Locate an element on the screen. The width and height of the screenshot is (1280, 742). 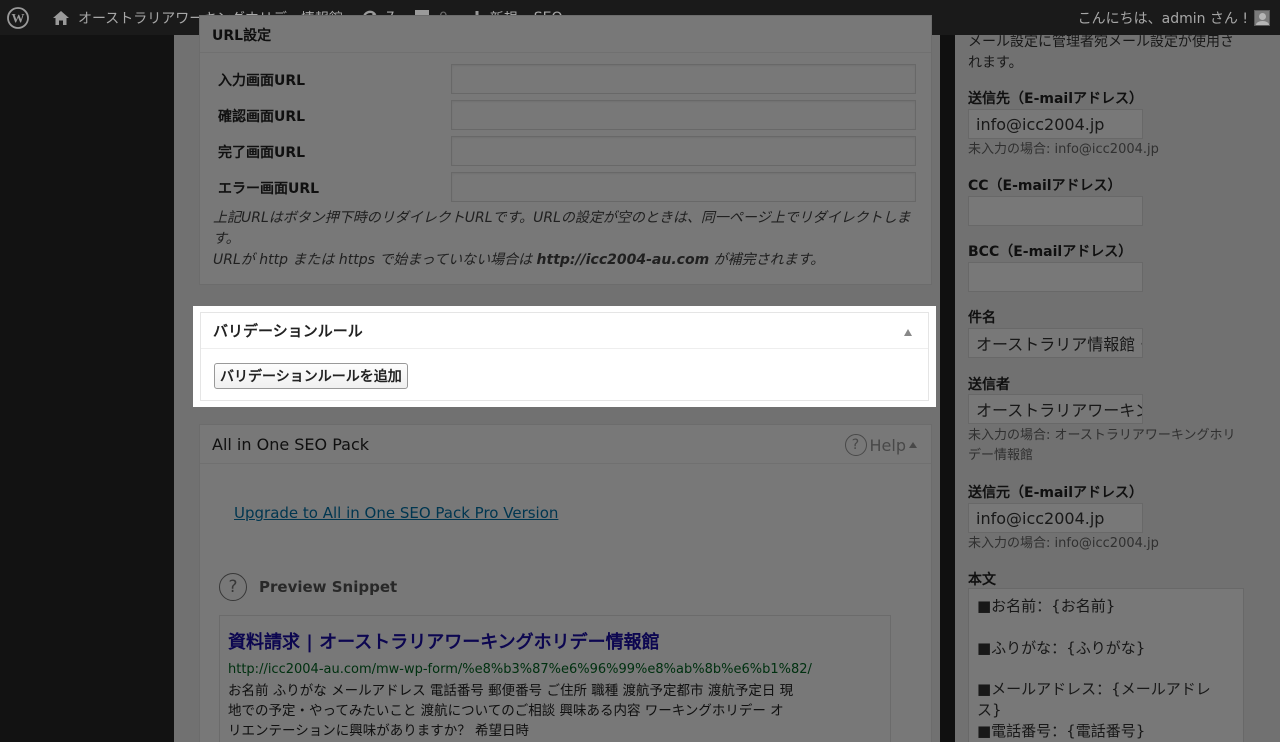
preview-snippet-row: ? Preview Snippet is located at coordinates (308, 587).